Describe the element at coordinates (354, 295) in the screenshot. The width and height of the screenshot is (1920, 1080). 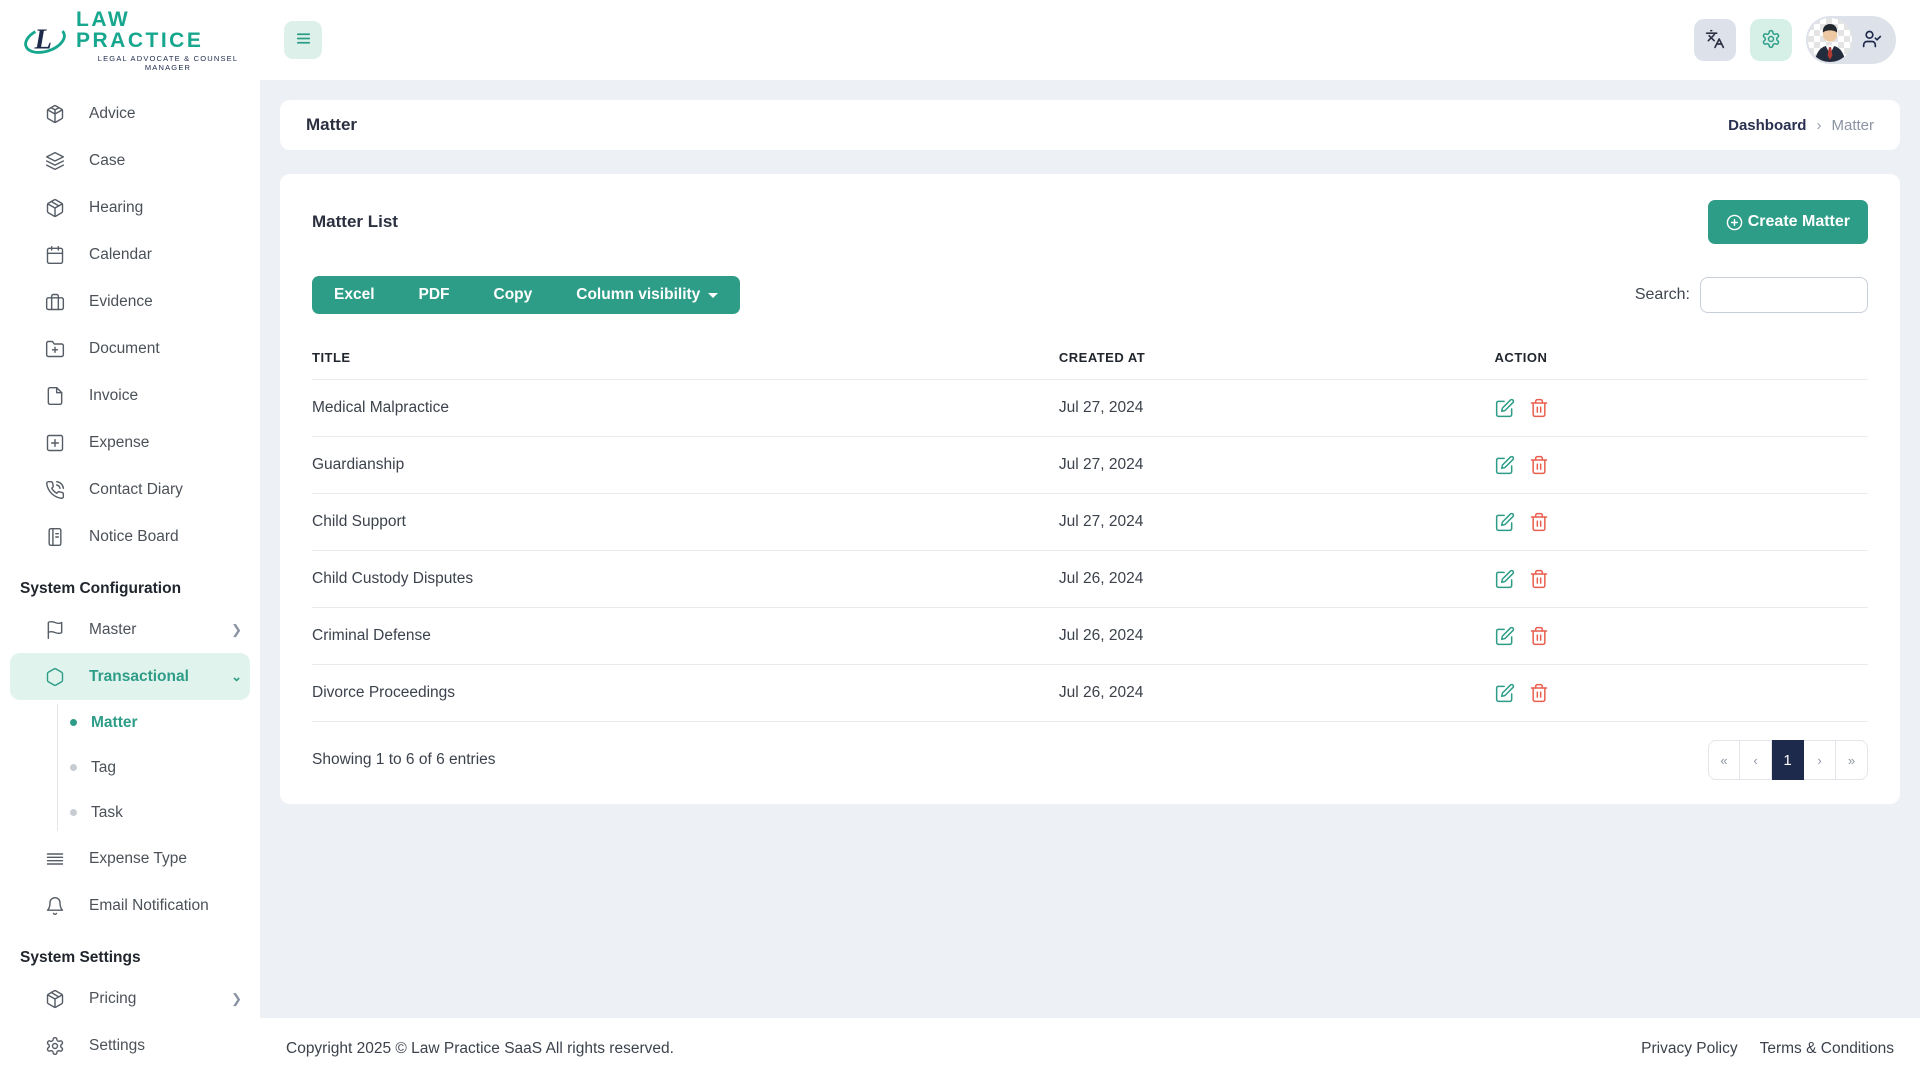
I see `export-excel-button: Excel` at that location.